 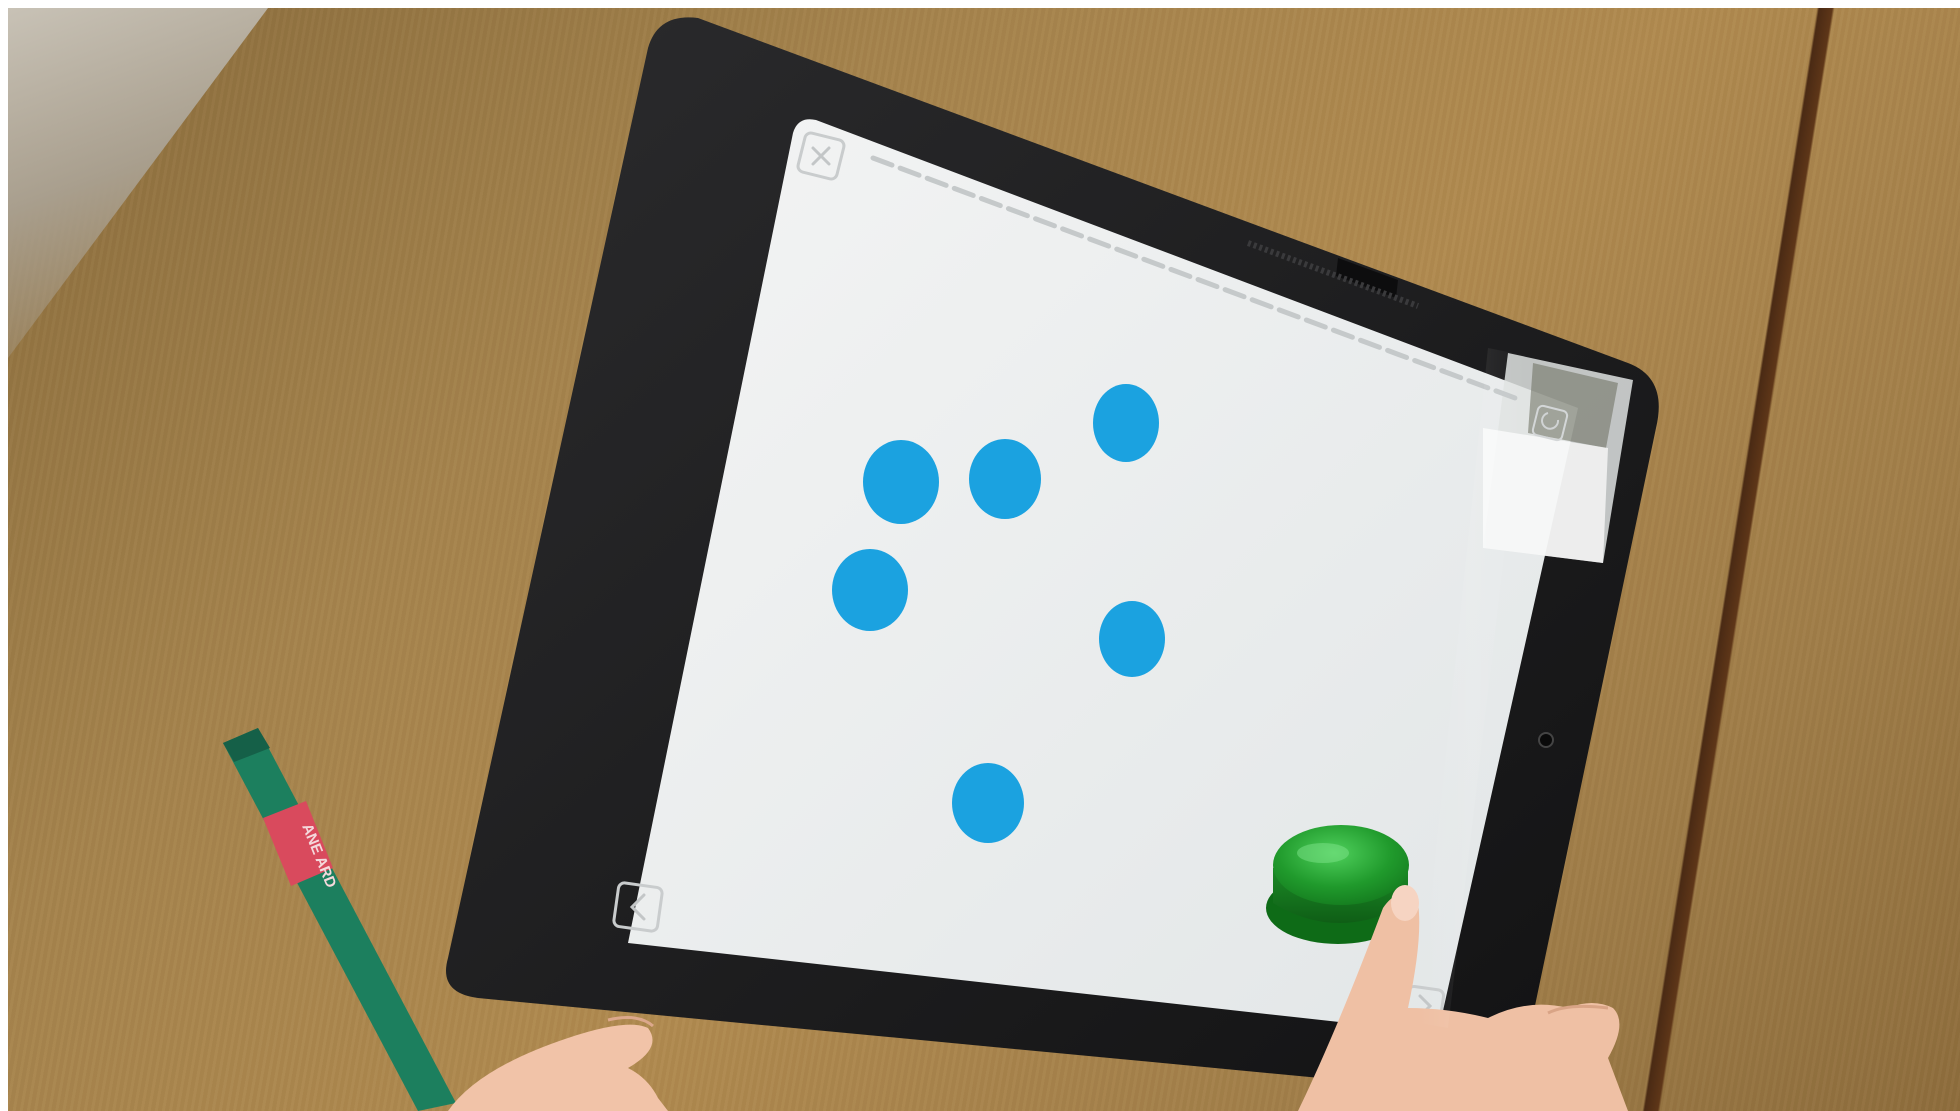 What do you see at coordinates (558, 1067) in the screenshot?
I see `left-hand` at bounding box center [558, 1067].